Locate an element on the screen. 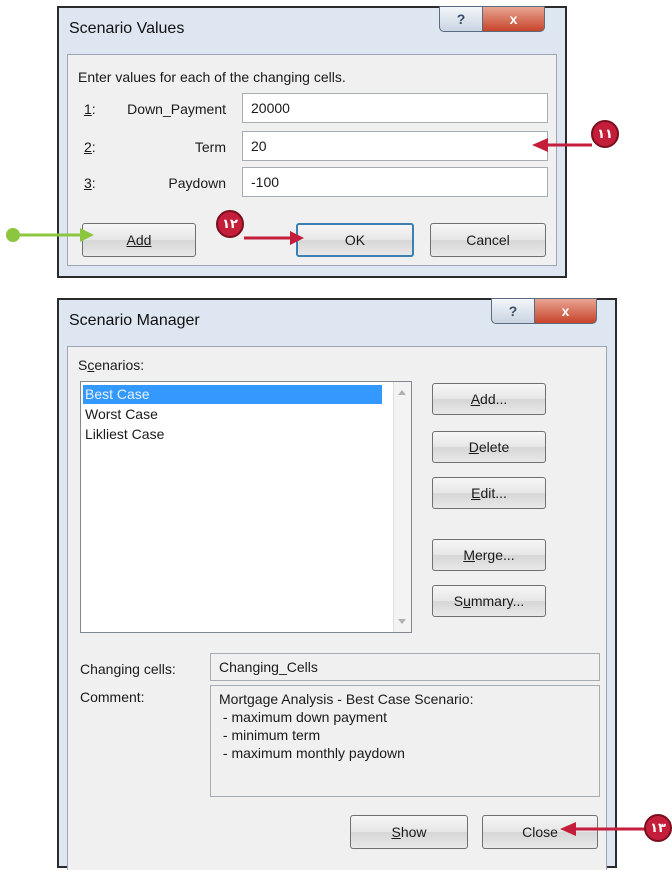 Image resolution: width=672 pixels, height=870 pixels. step-13-arrow-head is located at coordinates (568, 829).